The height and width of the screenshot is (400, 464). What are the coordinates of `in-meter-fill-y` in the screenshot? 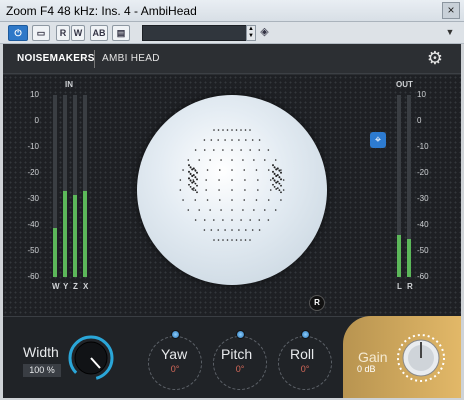 It's located at (65, 234).